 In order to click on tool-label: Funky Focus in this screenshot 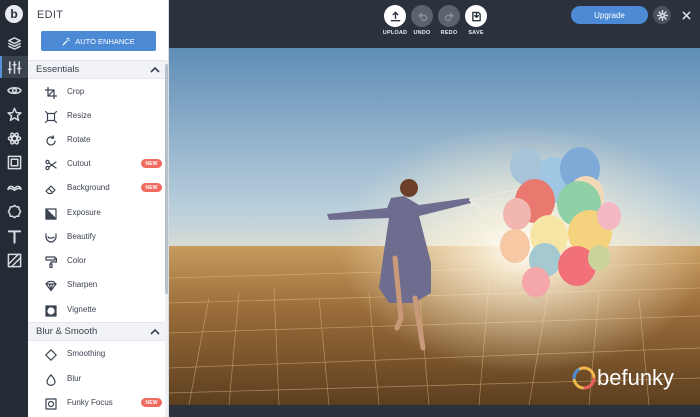, I will do `click(90, 402)`.